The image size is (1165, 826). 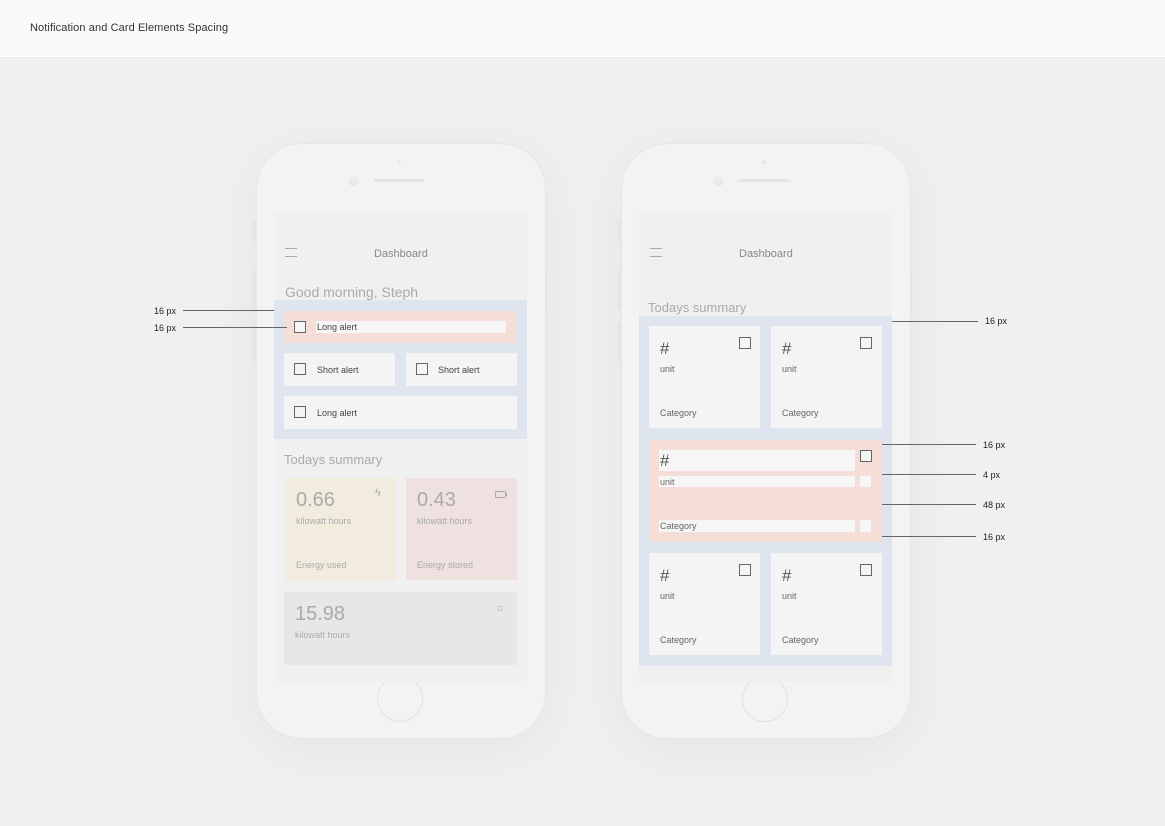 What do you see at coordinates (315, 500) in the screenshot?
I see `card-value: 0.66` at bounding box center [315, 500].